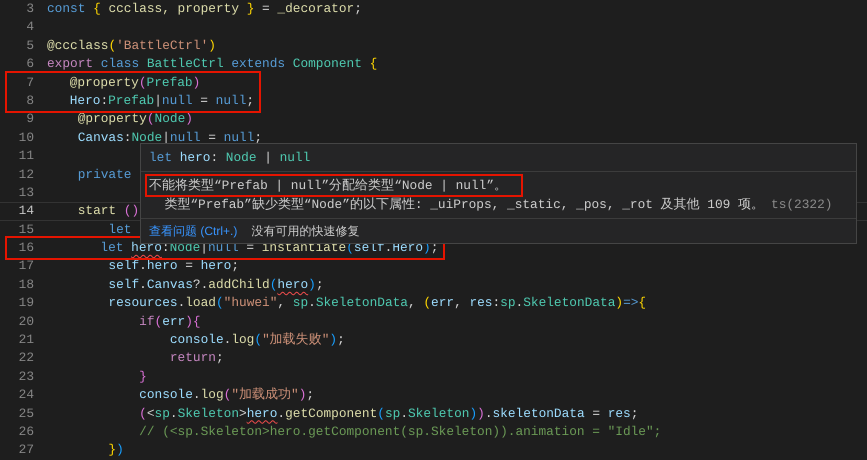 The image size is (867, 460). Describe the element at coordinates (196, 358) in the screenshot. I see `code-line: return;` at that location.